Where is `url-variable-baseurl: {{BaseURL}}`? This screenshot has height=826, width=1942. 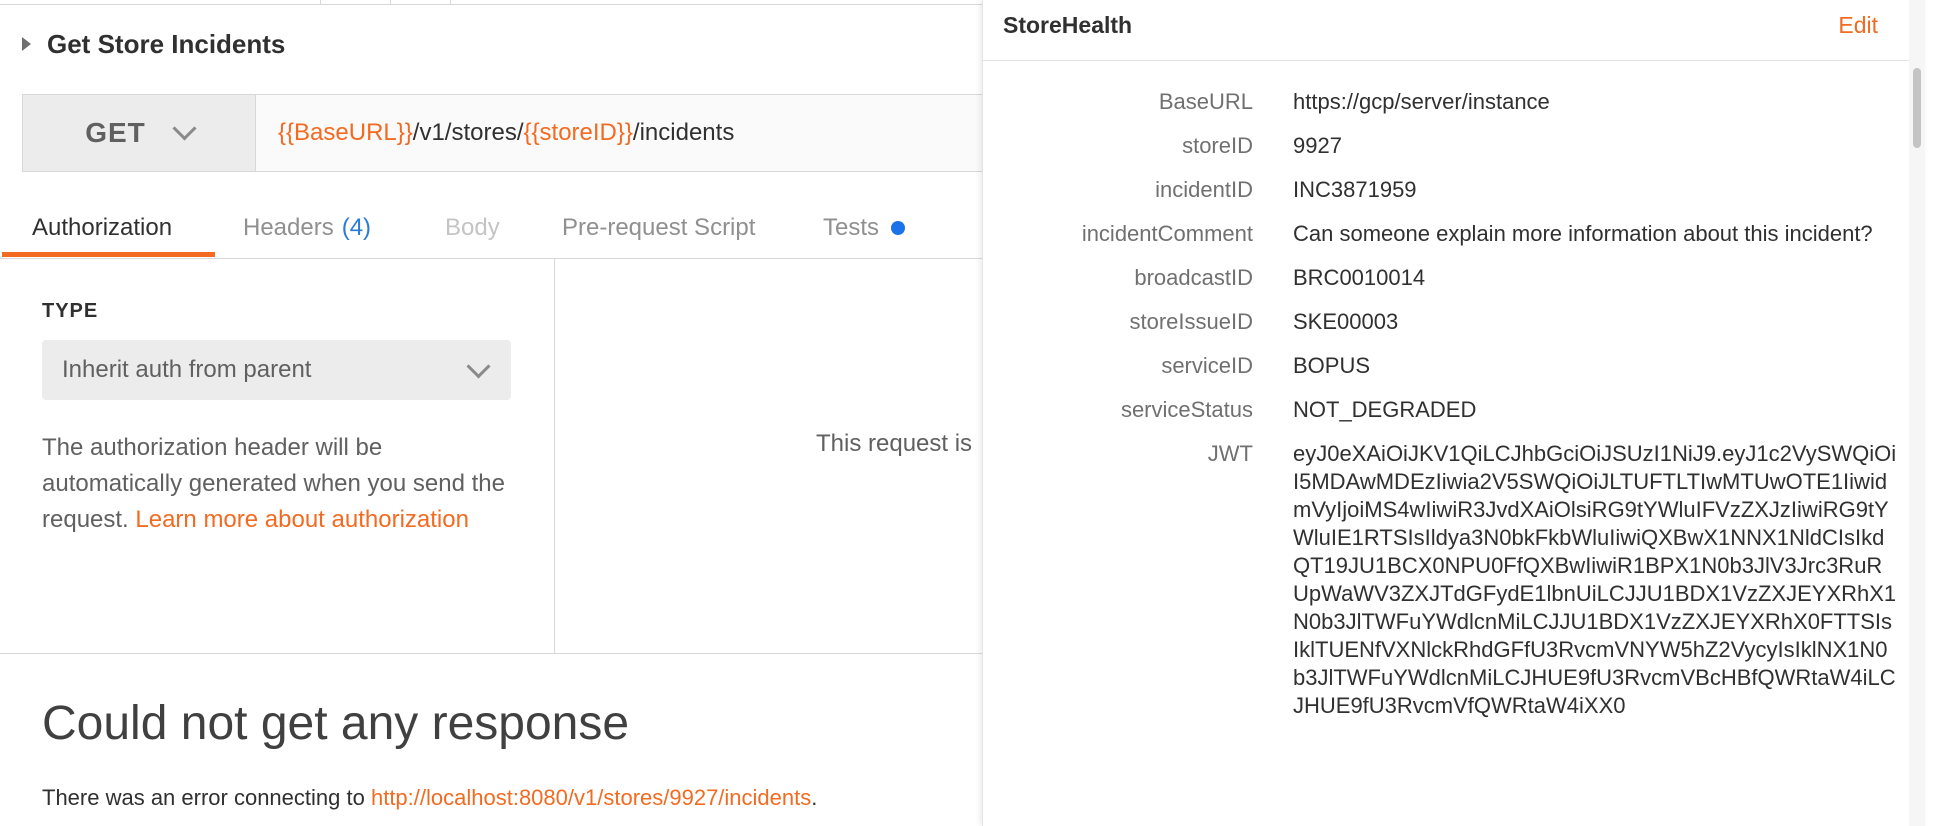
url-variable-baseurl: {{BaseURL}} is located at coordinates (345, 132).